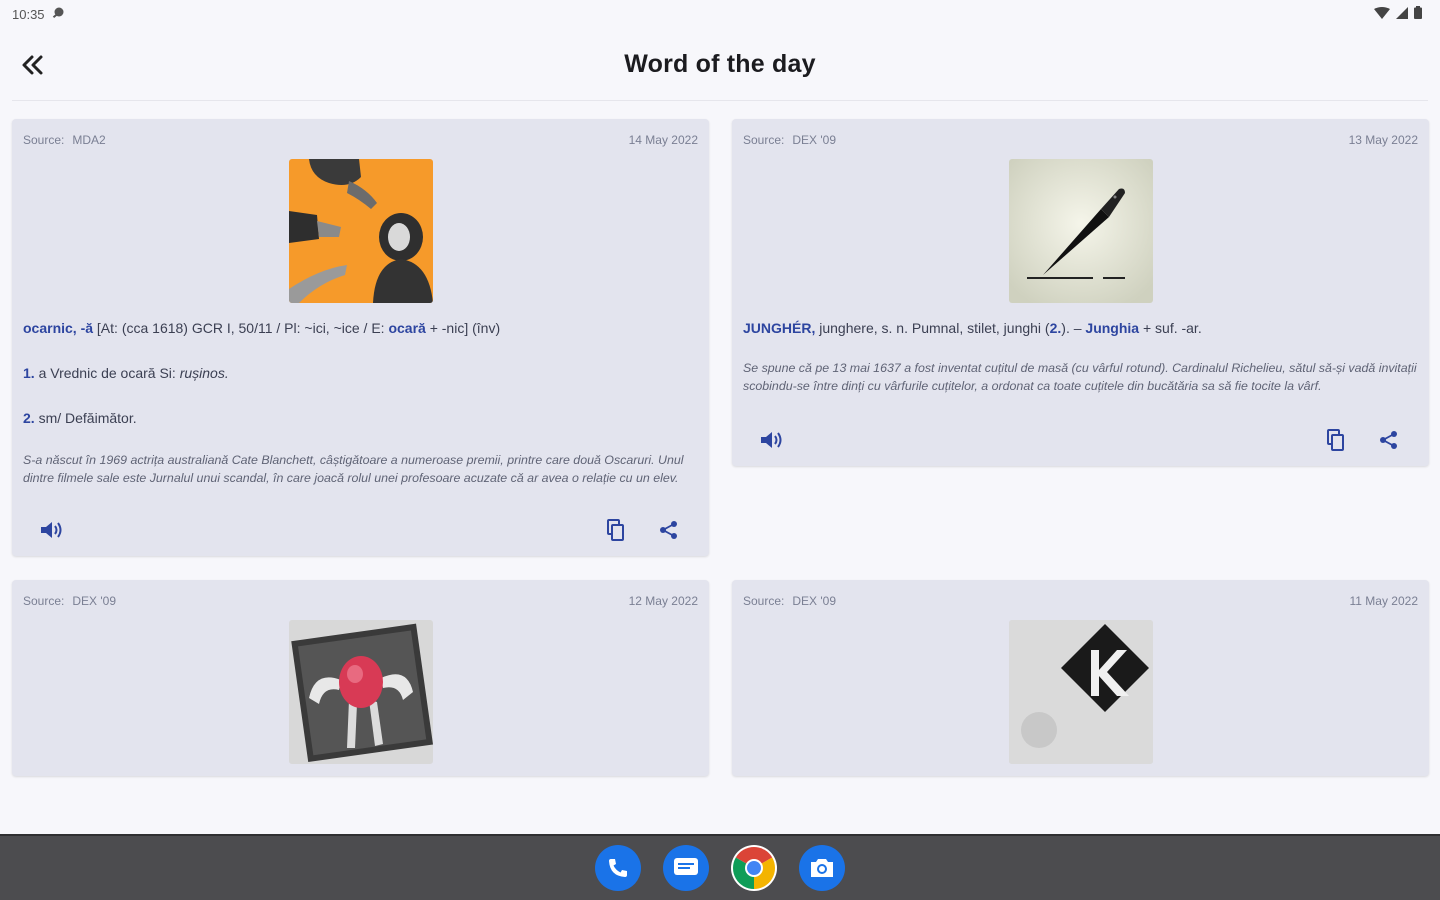 The image size is (1440, 900). Describe the element at coordinates (779, 328) in the screenshot. I see `headword-link: JUNGHÉR,` at that location.